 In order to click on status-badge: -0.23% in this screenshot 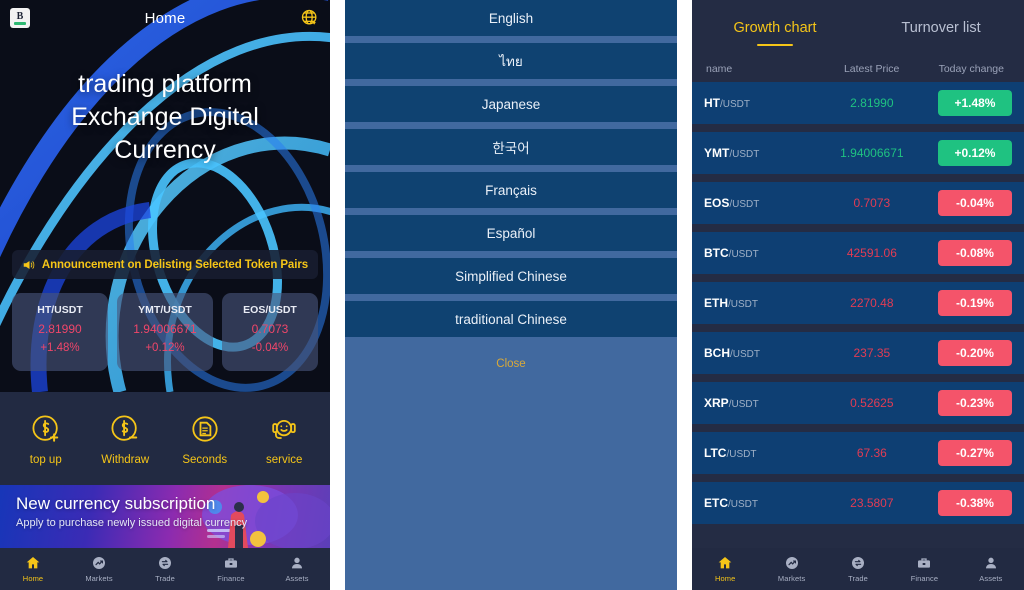, I will do `click(974, 403)`.